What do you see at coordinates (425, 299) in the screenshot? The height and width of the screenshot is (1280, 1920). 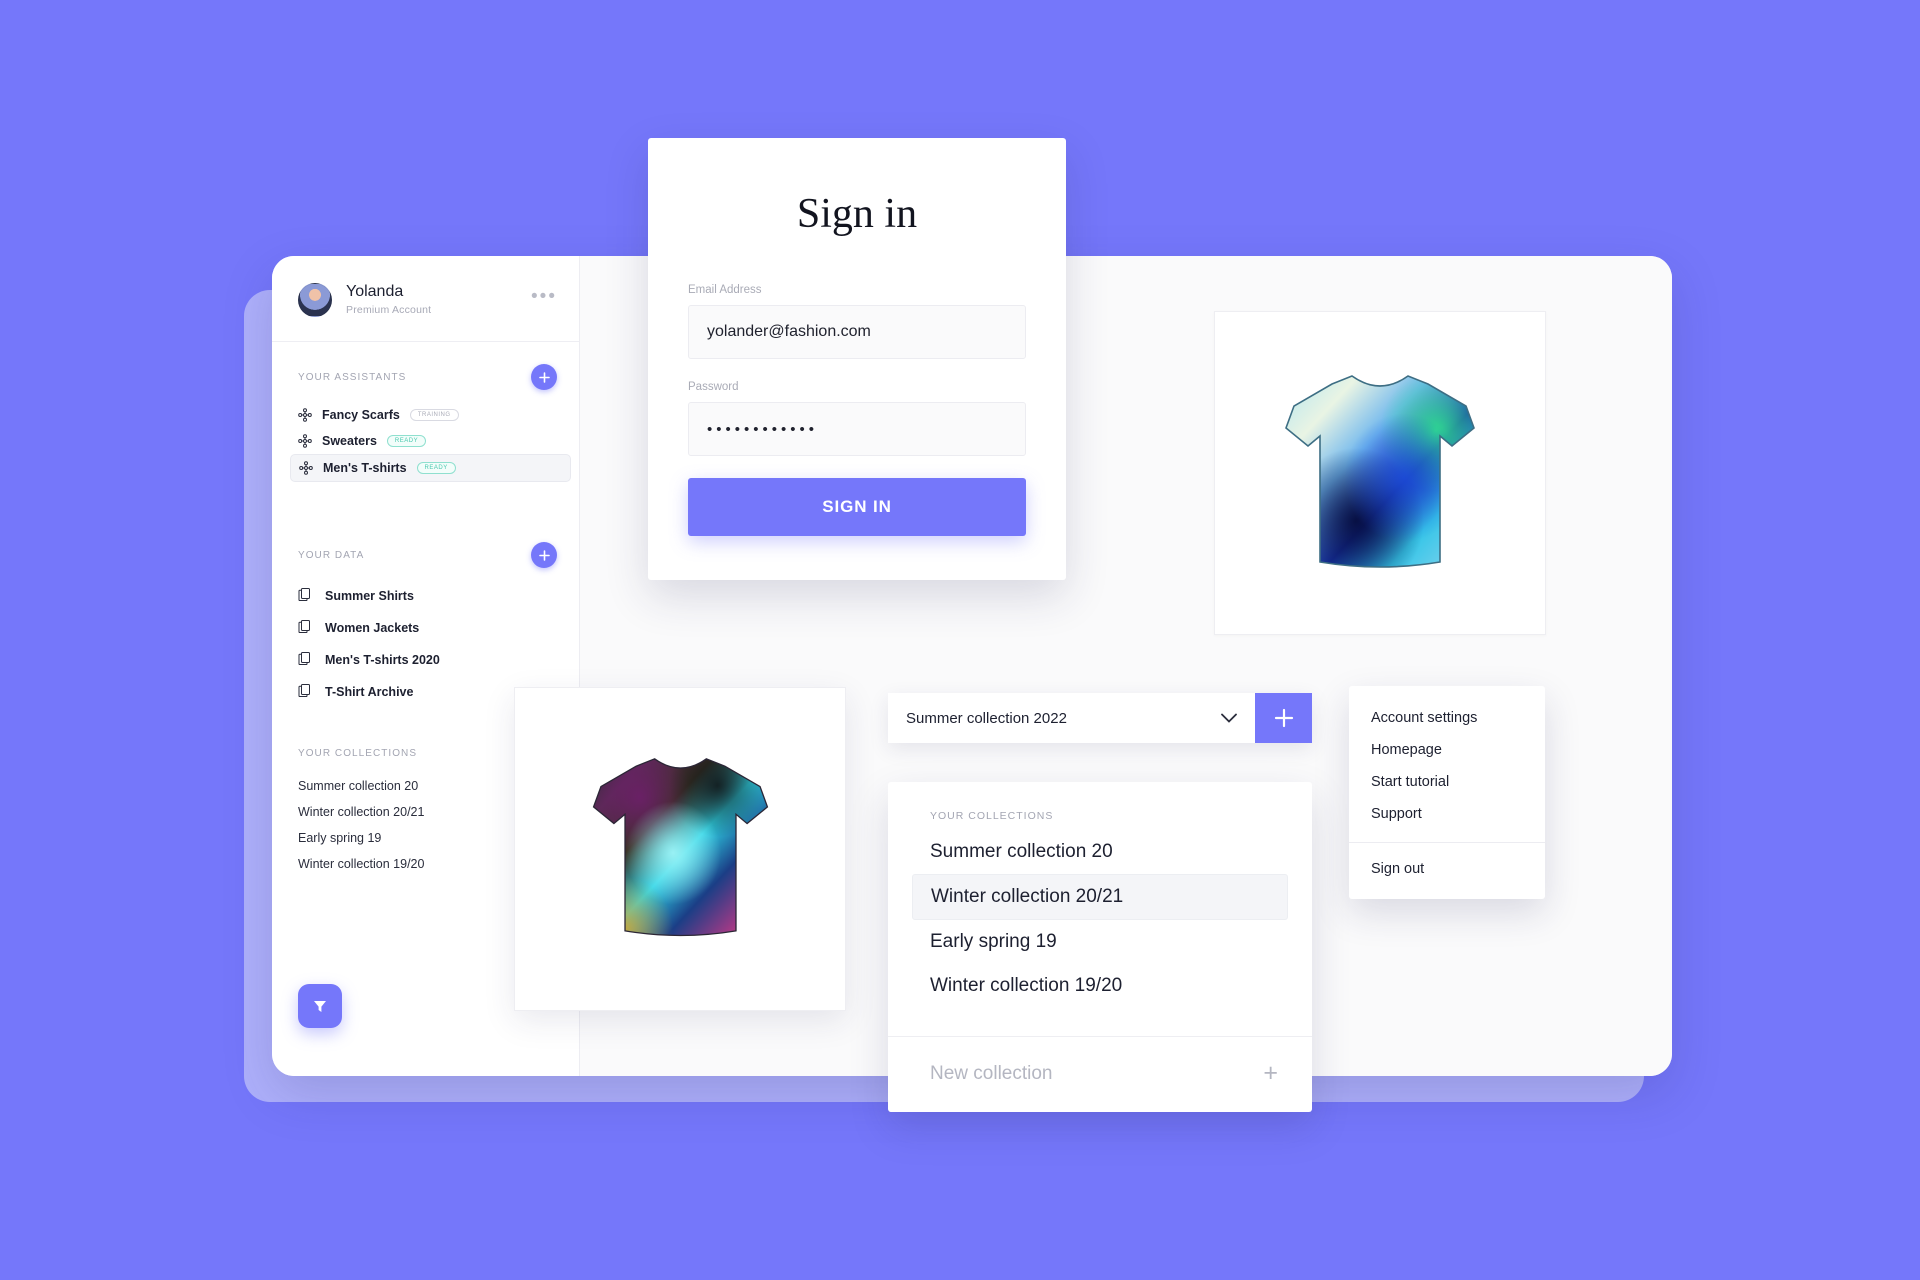 I see `profile-row: Yolanda Premium Account •••` at bounding box center [425, 299].